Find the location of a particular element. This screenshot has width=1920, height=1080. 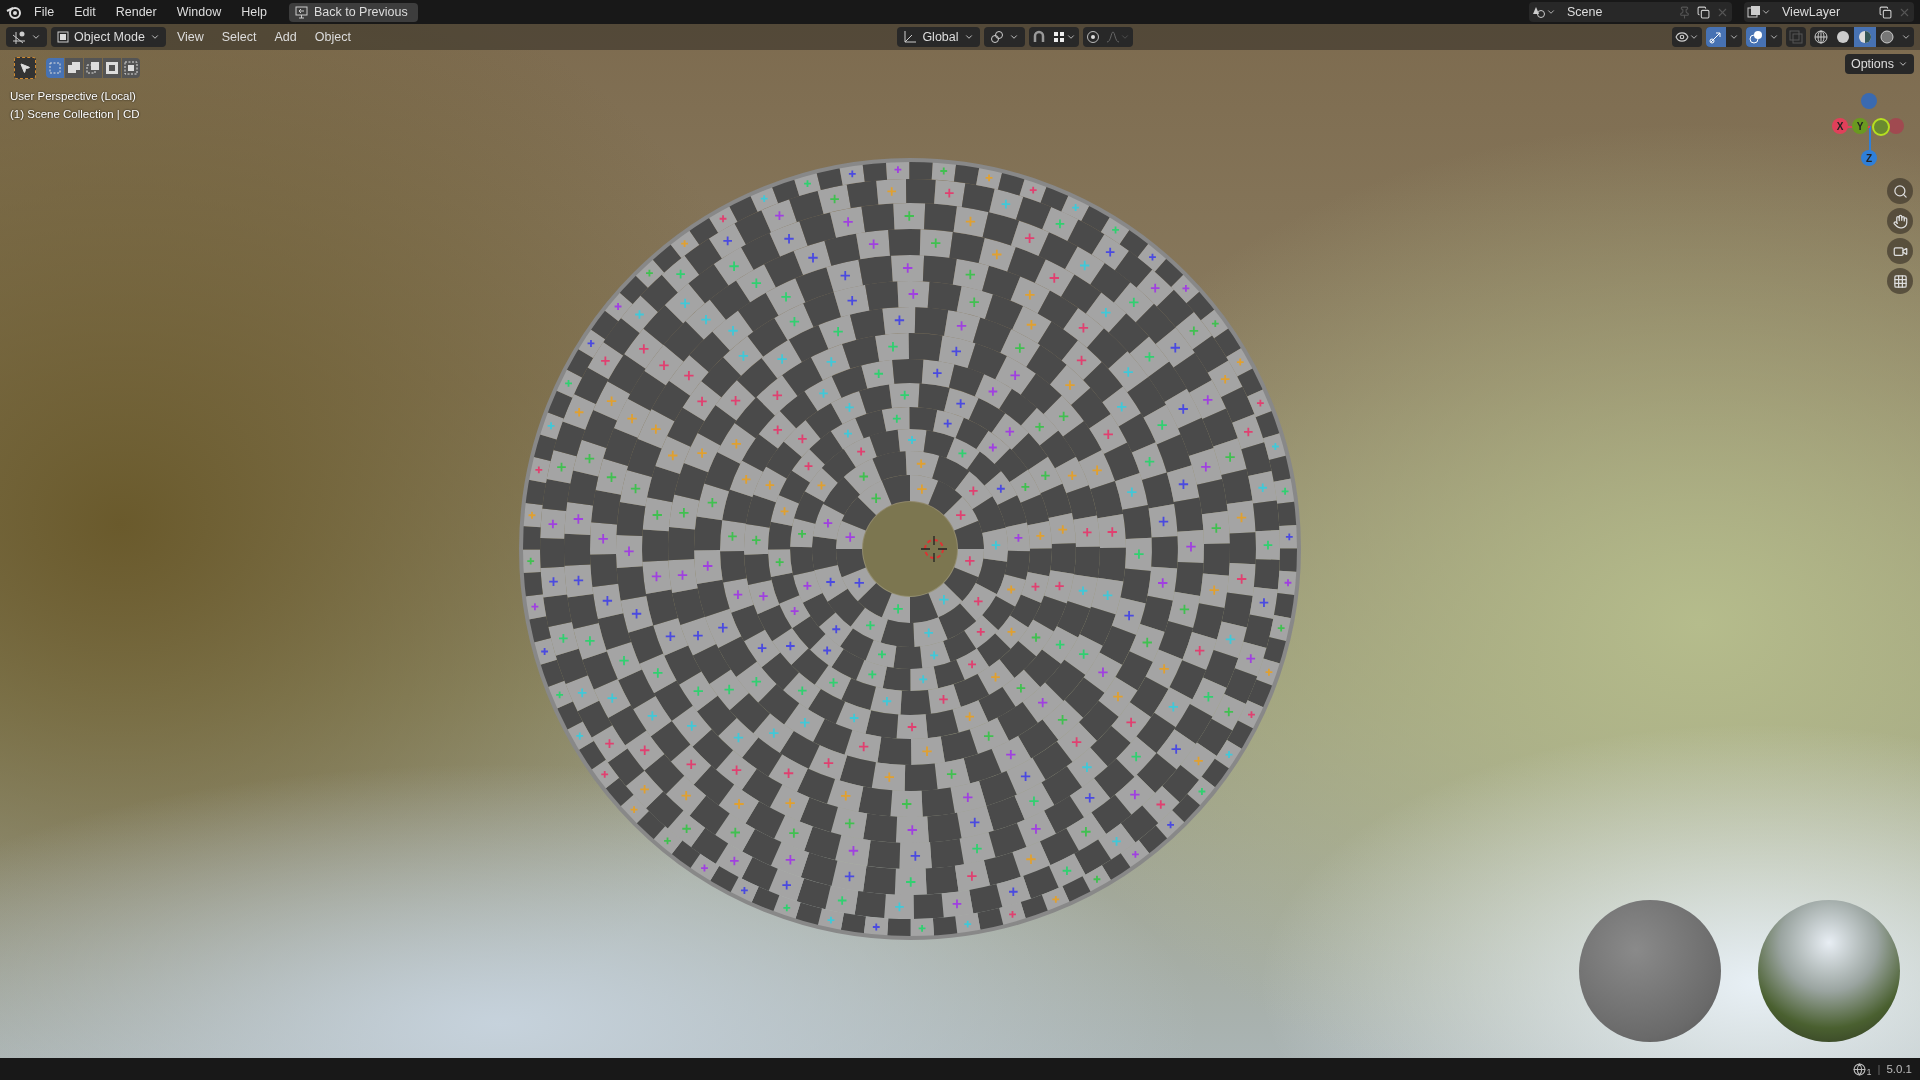

shading-mode-button is located at coordinates (1865, 37).